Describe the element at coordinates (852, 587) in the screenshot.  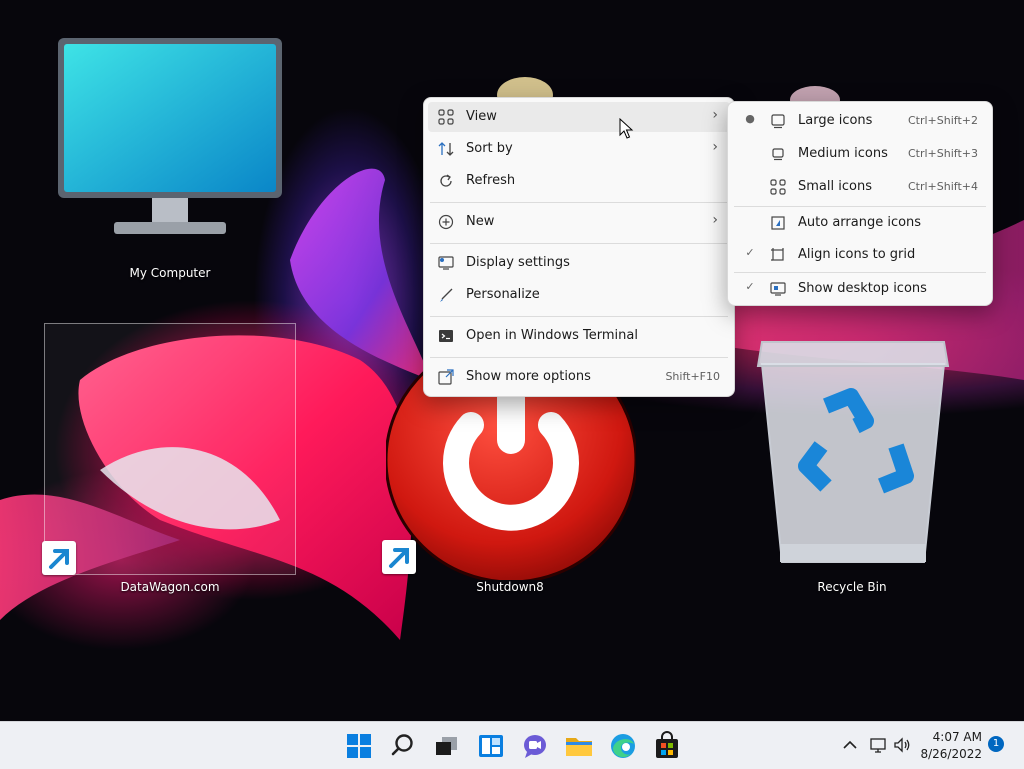
I see `desktop-icon-label: Recycle Bin` at that location.